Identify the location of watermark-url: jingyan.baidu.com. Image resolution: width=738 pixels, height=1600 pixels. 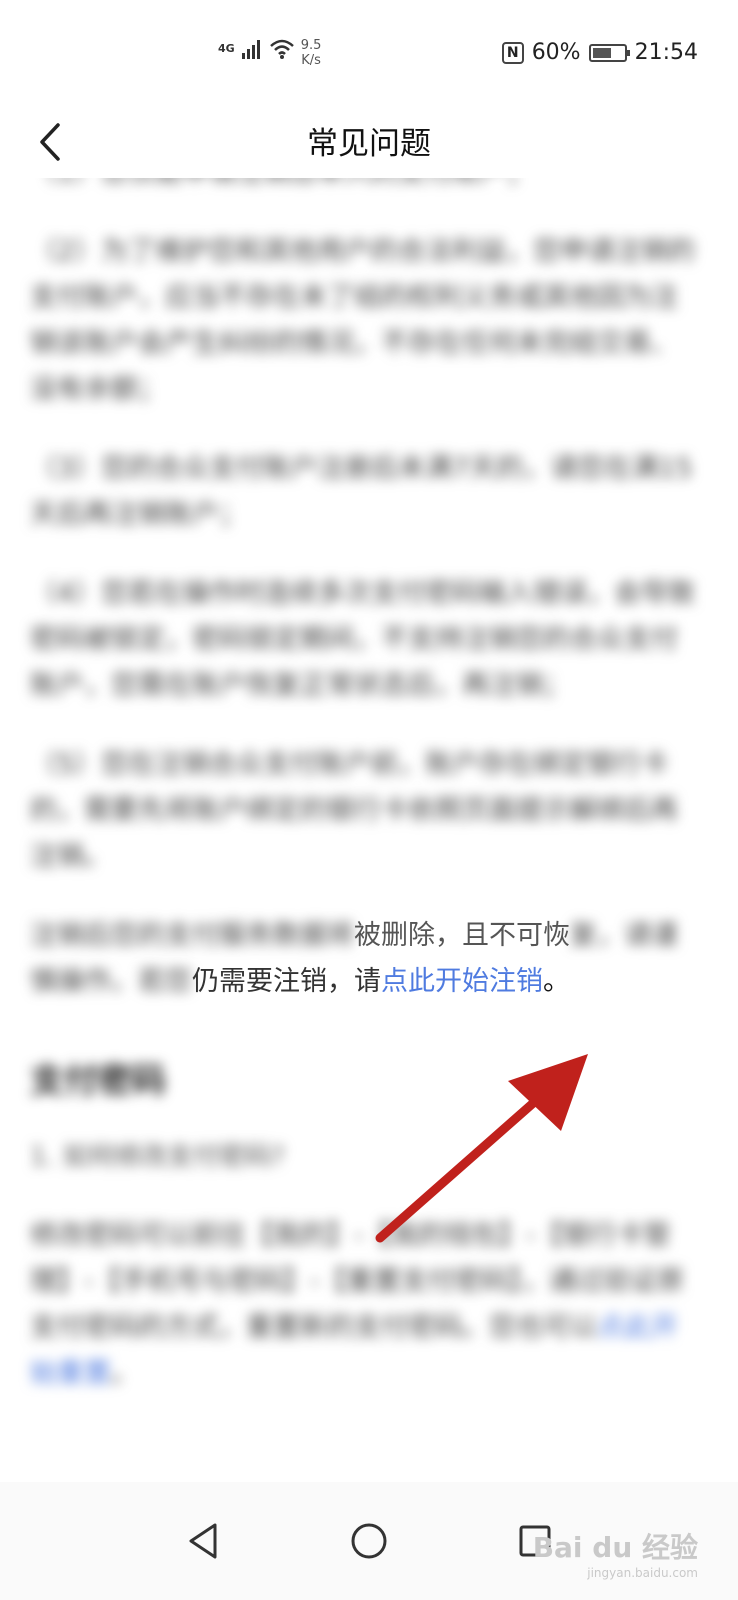
(642, 1573).